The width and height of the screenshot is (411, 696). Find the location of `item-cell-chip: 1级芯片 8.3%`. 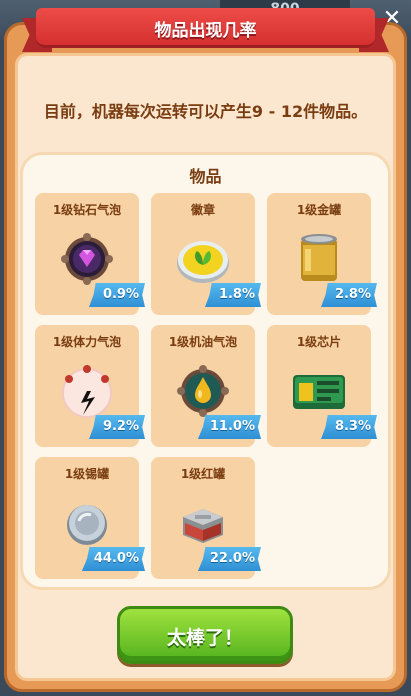

item-cell-chip: 1级芯片 8.3% is located at coordinates (322, 386).